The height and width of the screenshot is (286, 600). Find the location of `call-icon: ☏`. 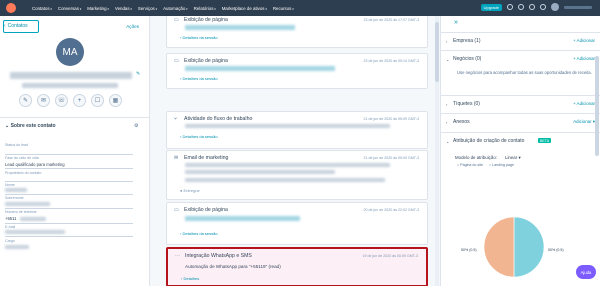

call-icon: ☏ is located at coordinates (61, 100).